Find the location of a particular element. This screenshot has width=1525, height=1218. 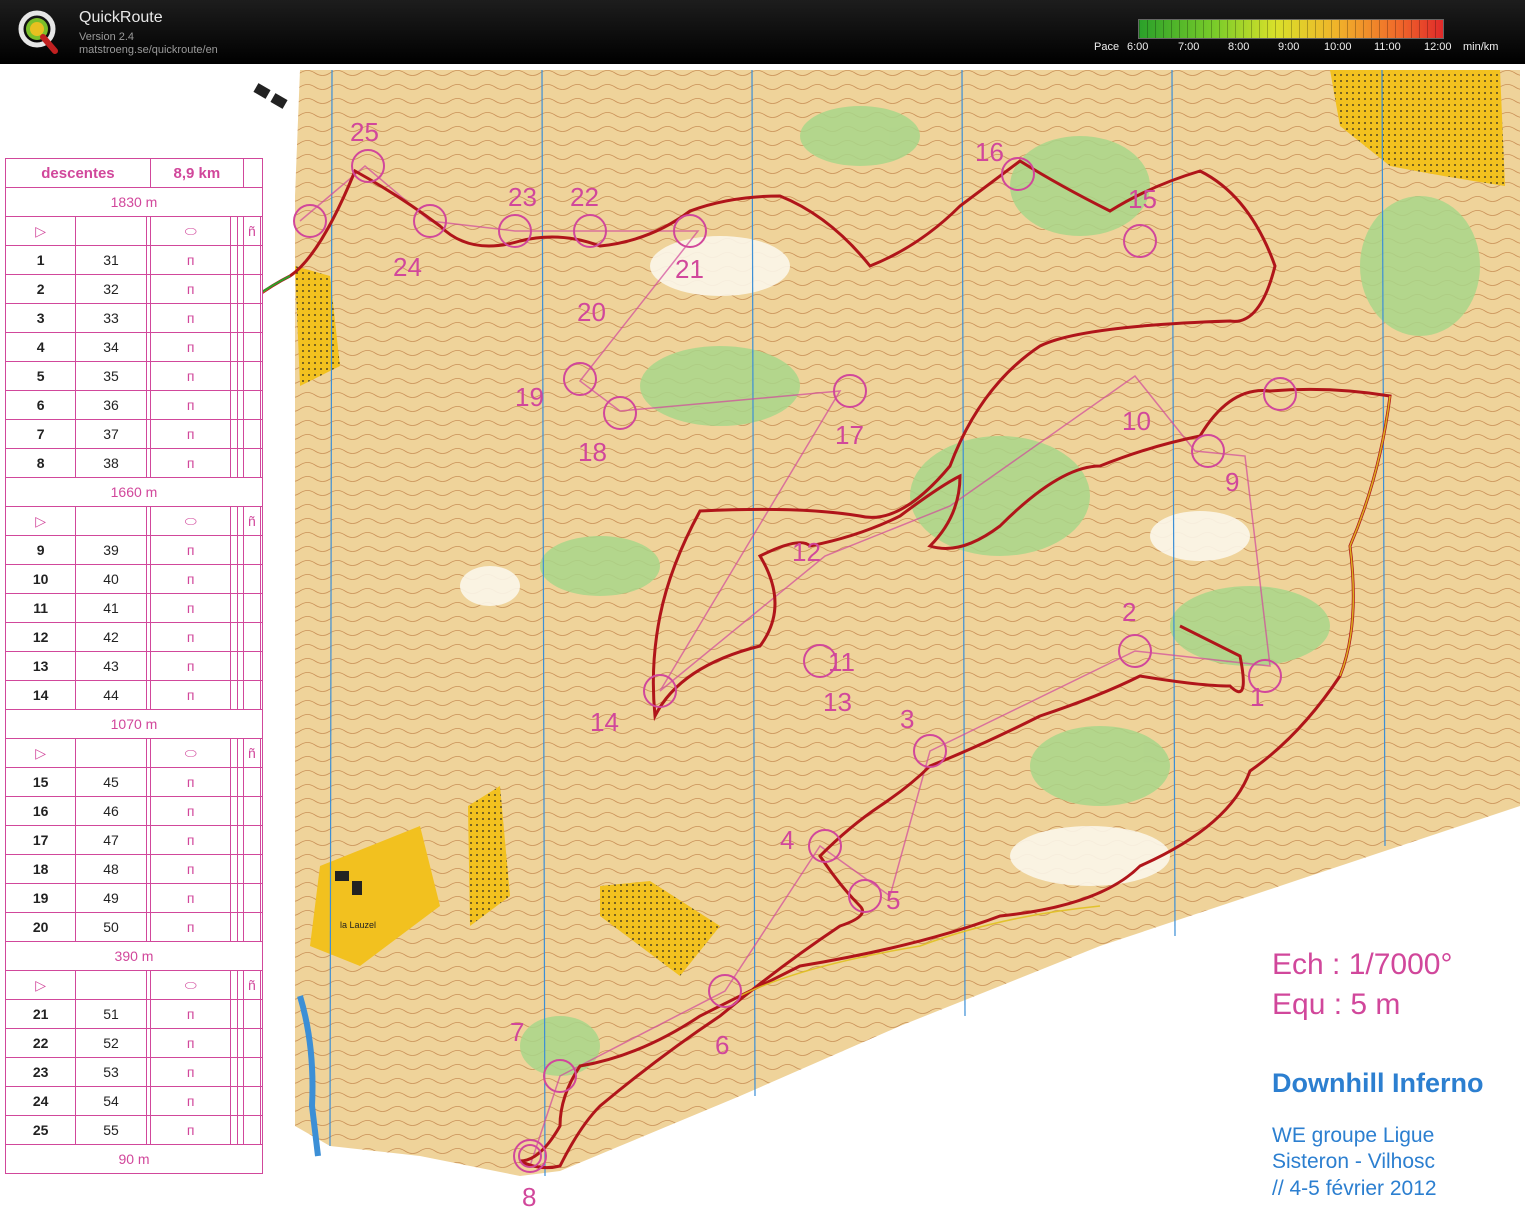

symbol-icon: ▷ is located at coordinates (40, 231).